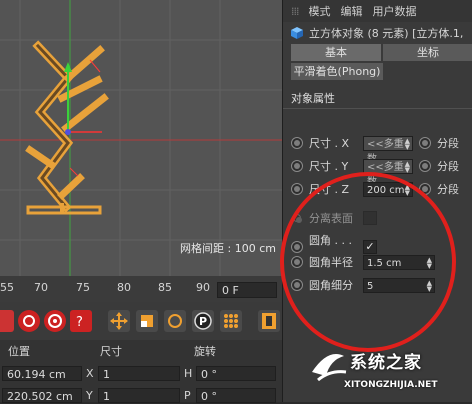  Describe the element at coordinates (386, 363) in the screenshot. I see `watermark-title: 系统之家` at that location.